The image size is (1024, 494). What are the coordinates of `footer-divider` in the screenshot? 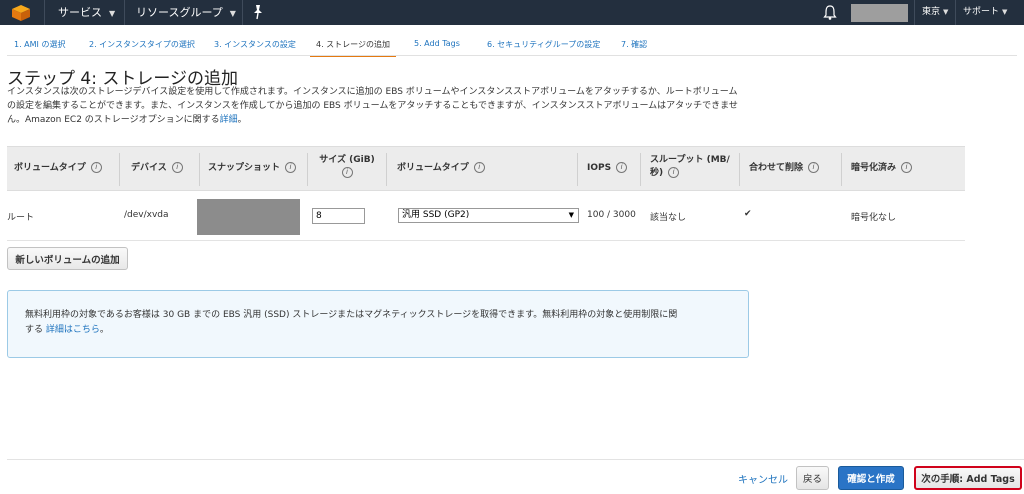 It's located at (515, 459).